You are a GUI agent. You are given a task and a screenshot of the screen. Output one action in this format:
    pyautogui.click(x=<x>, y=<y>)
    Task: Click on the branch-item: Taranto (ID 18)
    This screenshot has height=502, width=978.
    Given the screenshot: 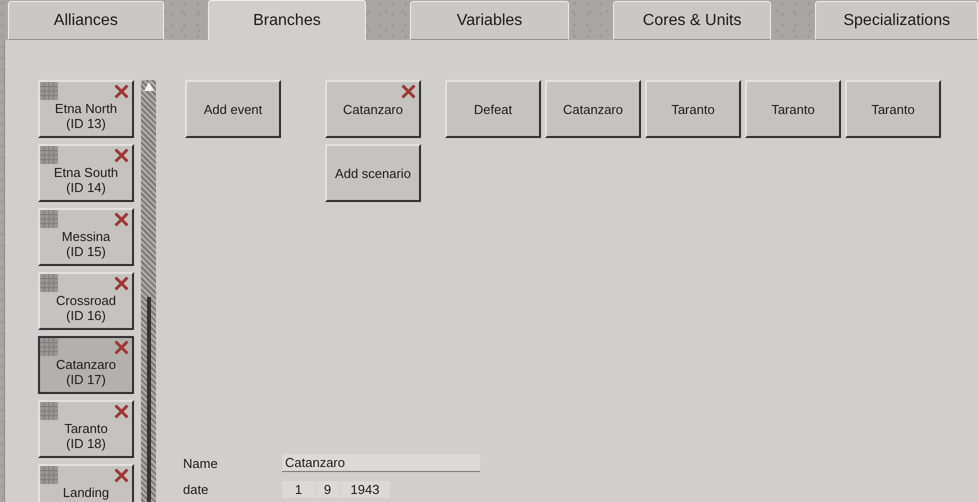 What is the action you would take?
    pyautogui.click(x=86, y=429)
    